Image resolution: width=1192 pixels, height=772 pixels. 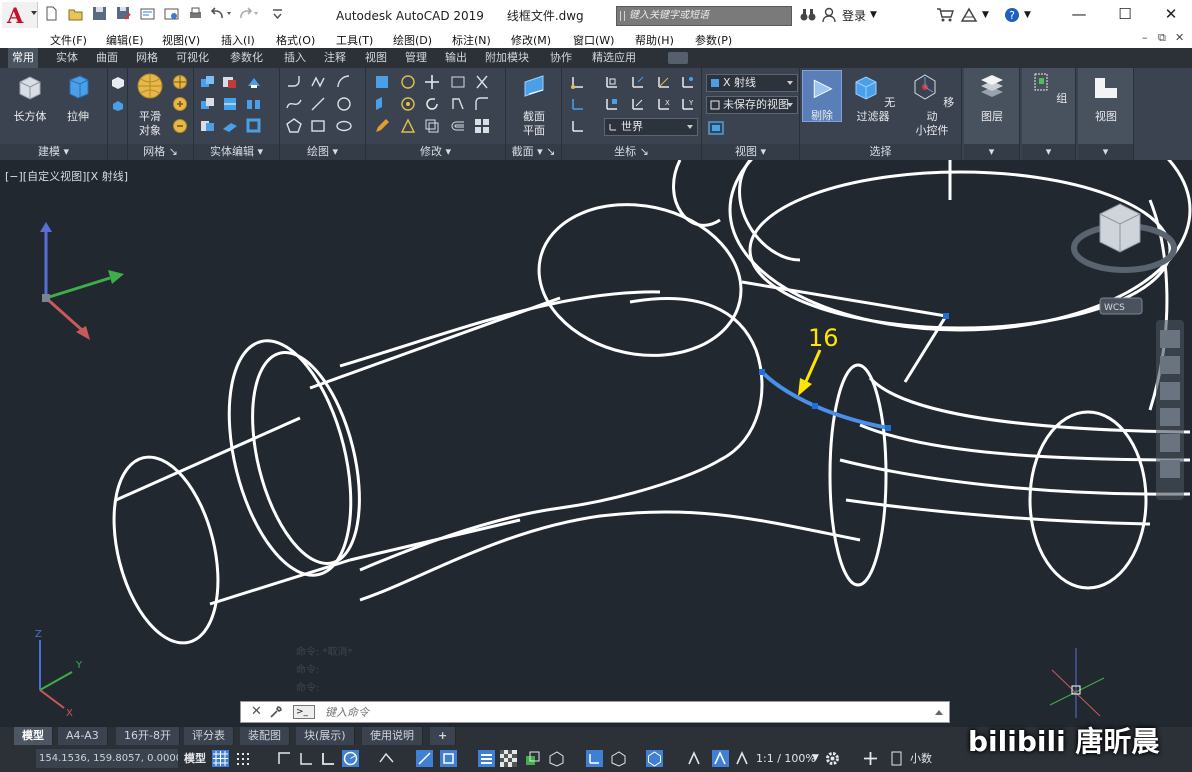 What do you see at coordinates (578, 104) in the screenshot?
I see `ucs-view-icon` at bounding box center [578, 104].